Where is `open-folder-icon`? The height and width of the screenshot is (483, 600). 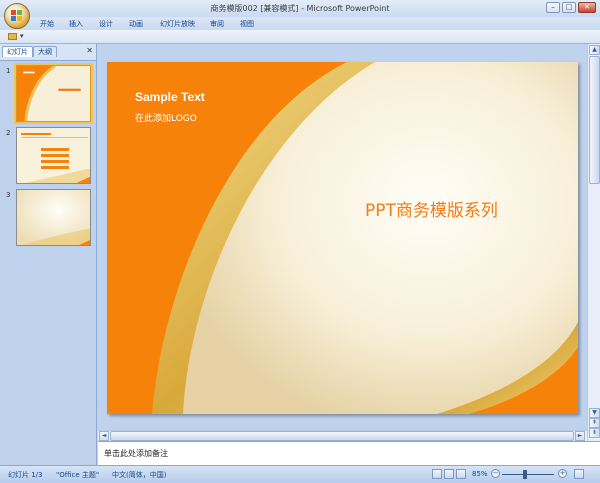
open-folder-icon is located at coordinates (12, 36).